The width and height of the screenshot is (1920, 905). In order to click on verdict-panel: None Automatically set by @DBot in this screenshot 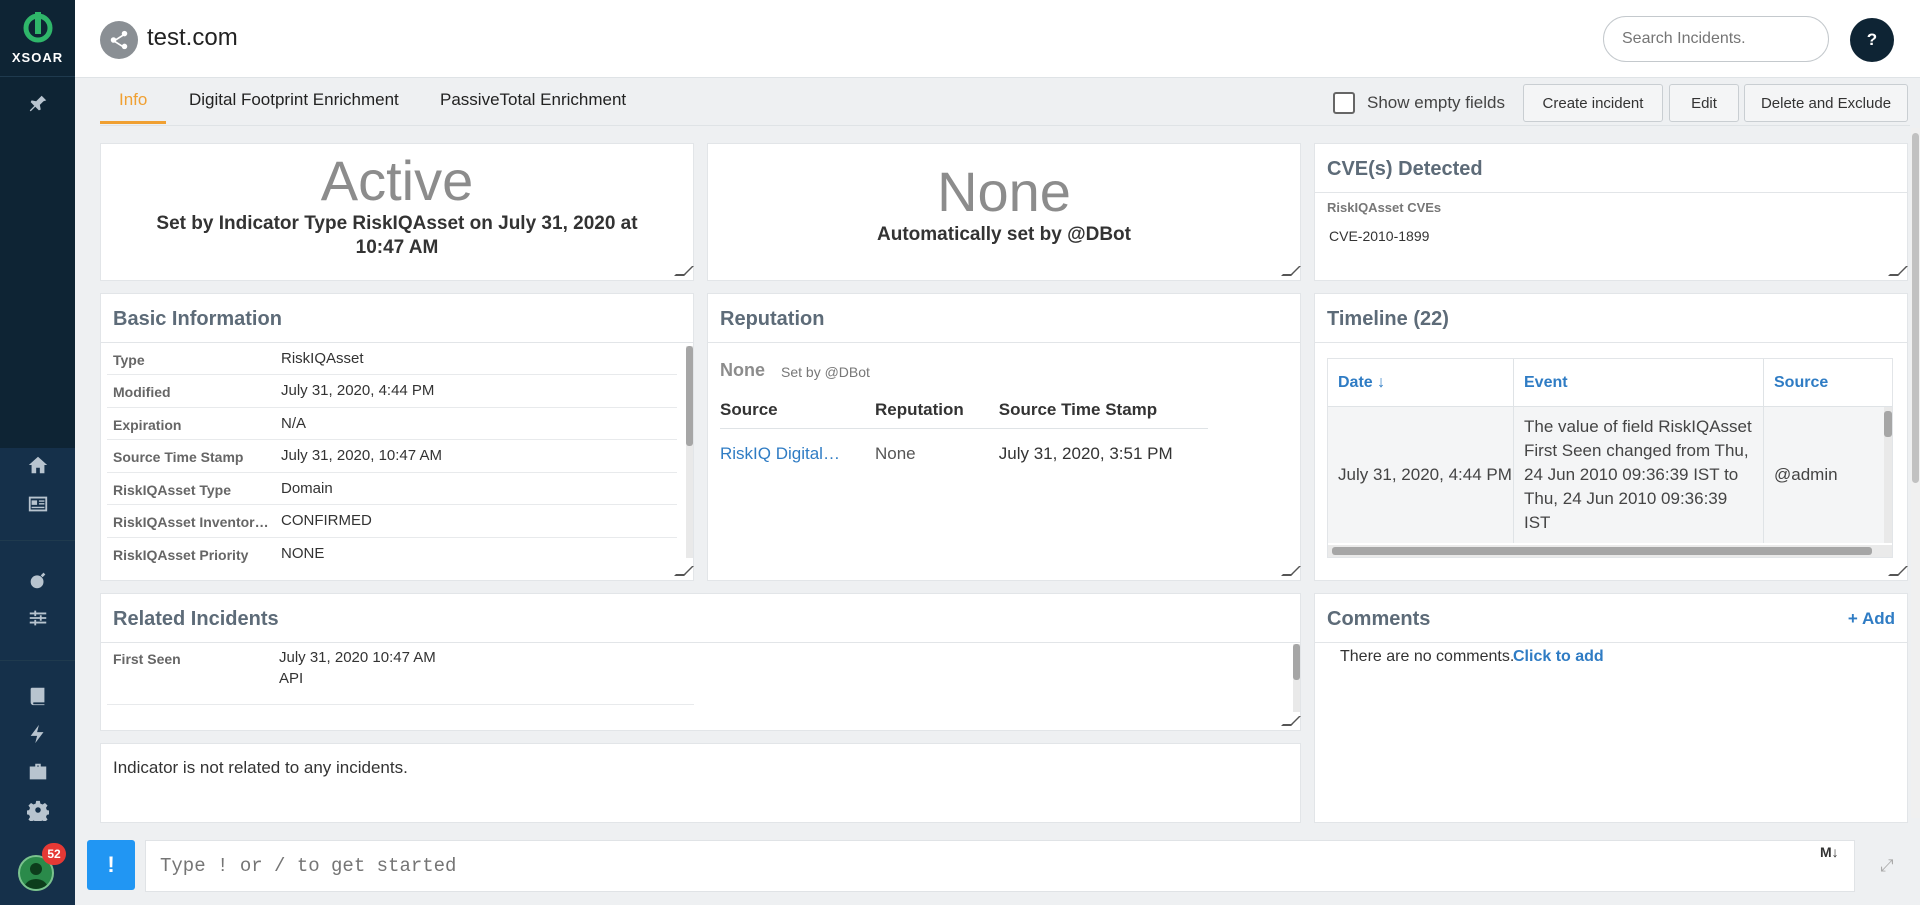, I will do `click(1004, 212)`.